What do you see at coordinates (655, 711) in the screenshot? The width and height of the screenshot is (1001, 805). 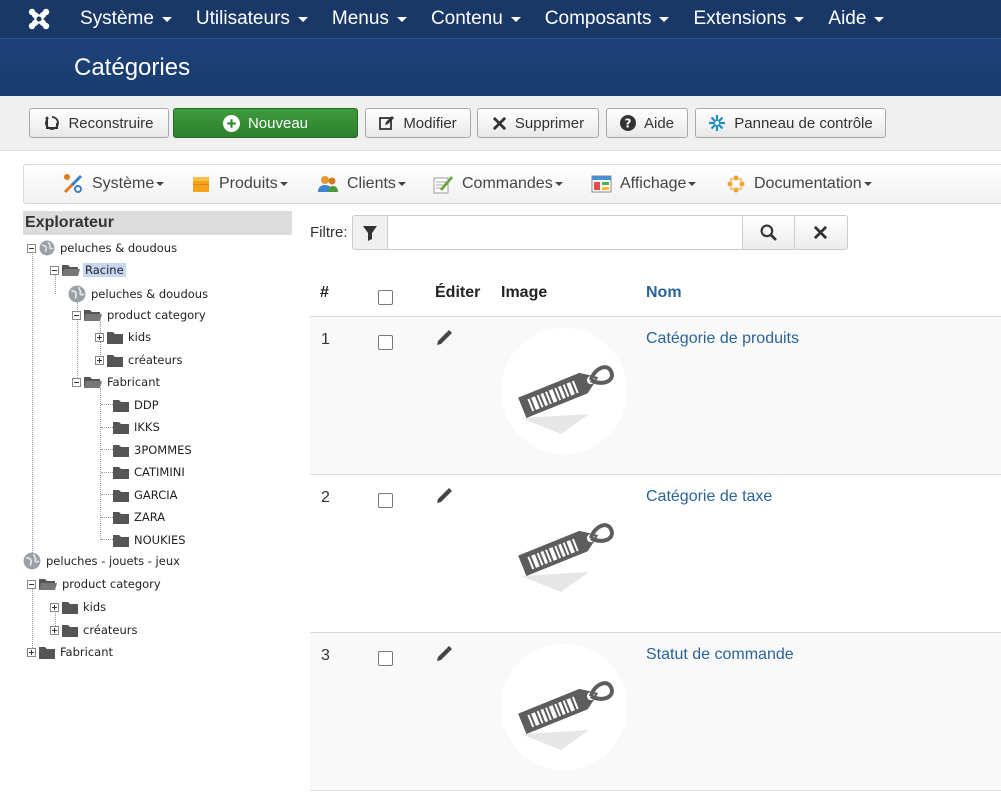 I see `table-row: 3 Statut de commande` at bounding box center [655, 711].